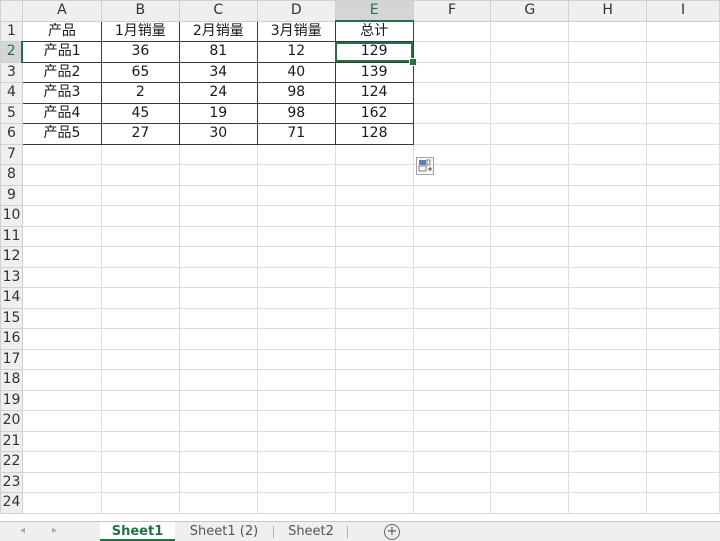  What do you see at coordinates (296, 298) in the screenshot?
I see `cell-d14` at bounding box center [296, 298].